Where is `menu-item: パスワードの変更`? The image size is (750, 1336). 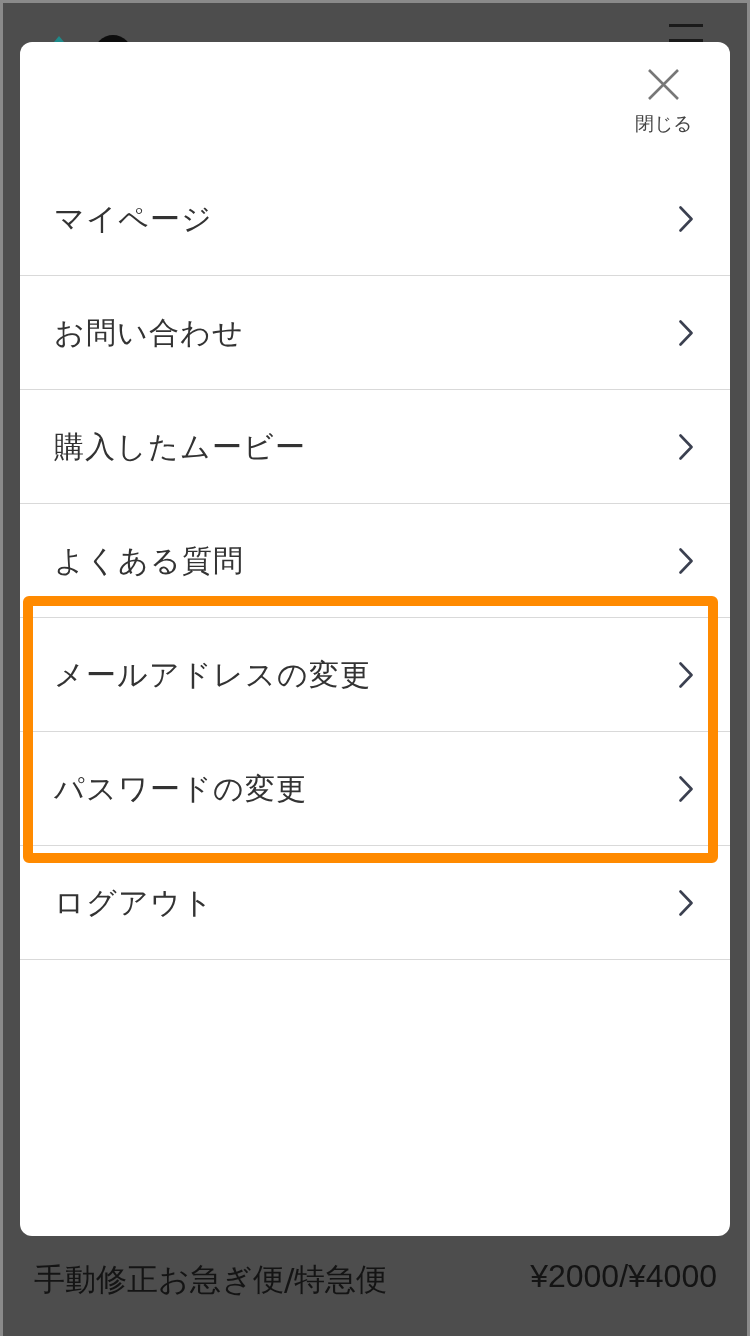 menu-item: パスワードの変更 is located at coordinates (375, 789).